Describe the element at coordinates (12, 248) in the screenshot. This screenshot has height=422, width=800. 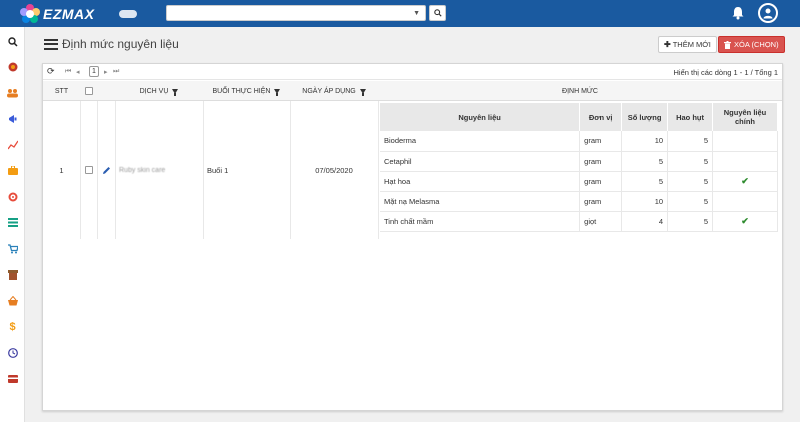
I see `cart-icon` at that location.